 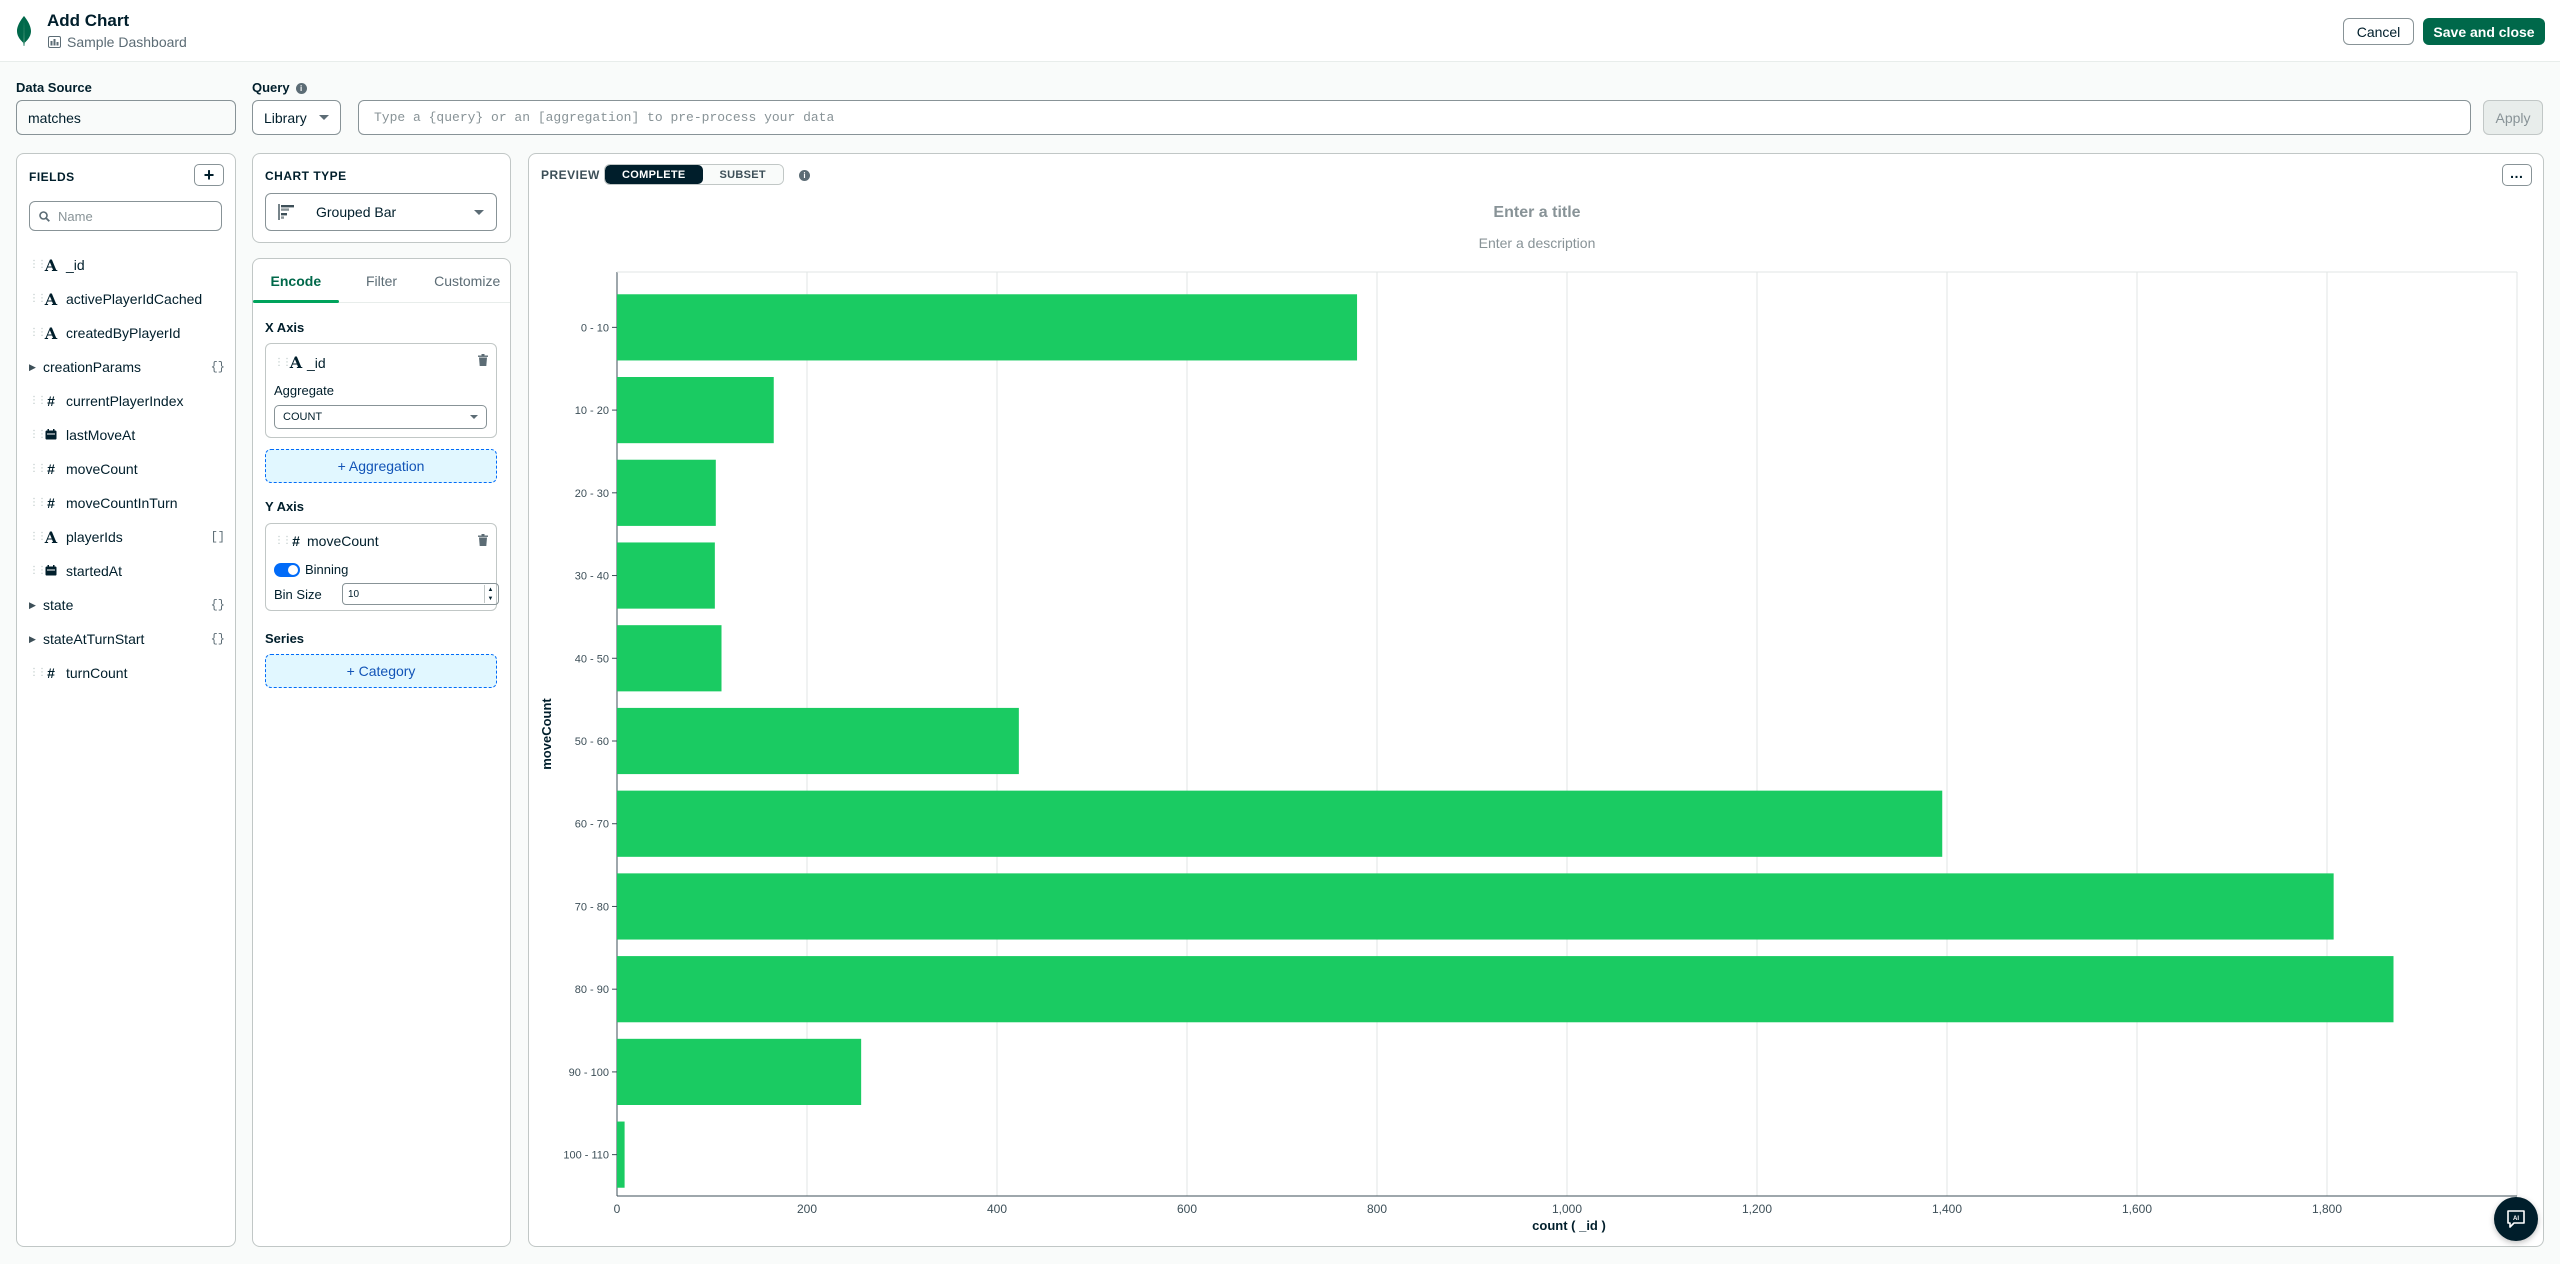 What do you see at coordinates (306, 176) in the screenshot?
I see `chart-type-title: CHART TYPE` at bounding box center [306, 176].